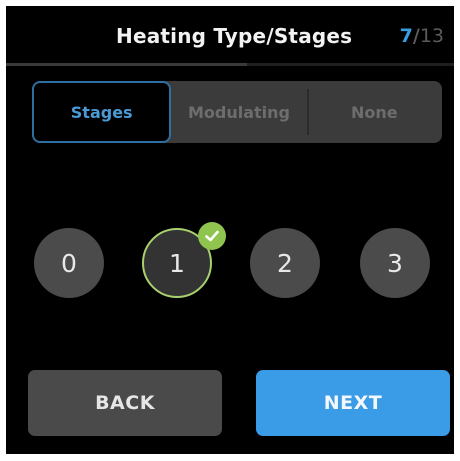 This screenshot has width=460, height=461. Describe the element at coordinates (285, 263) in the screenshot. I see `stage-option-2: 2` at that location.